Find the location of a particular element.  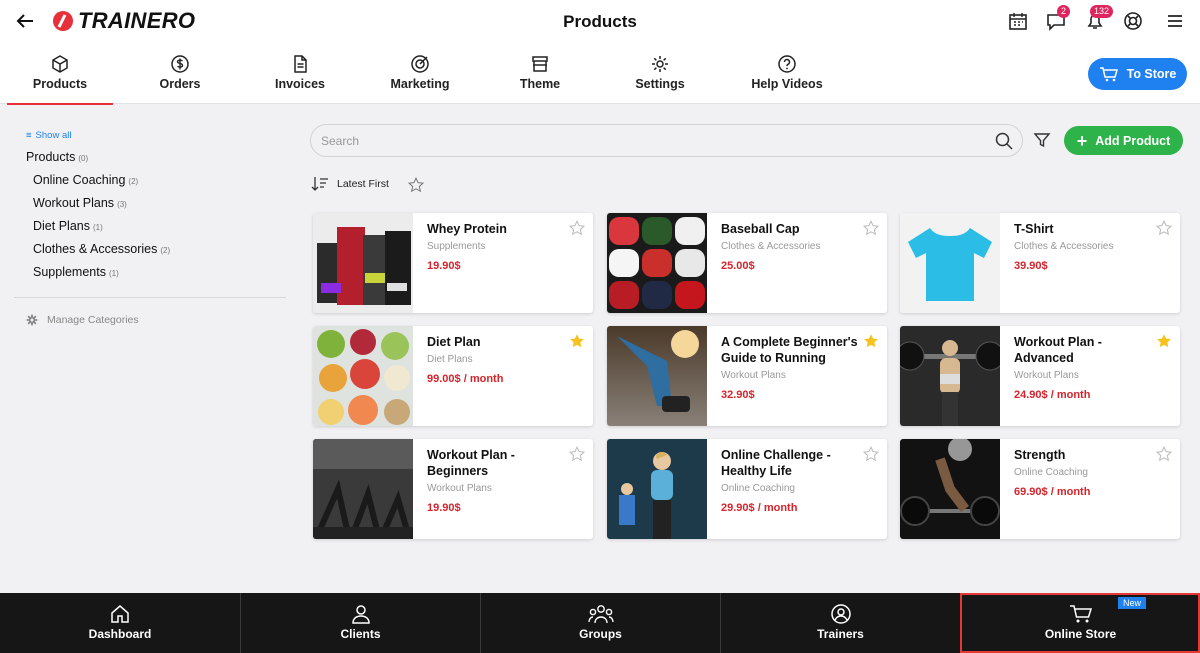

product-name: Workout Plan - Beginners is located at coordinates (471, 463).